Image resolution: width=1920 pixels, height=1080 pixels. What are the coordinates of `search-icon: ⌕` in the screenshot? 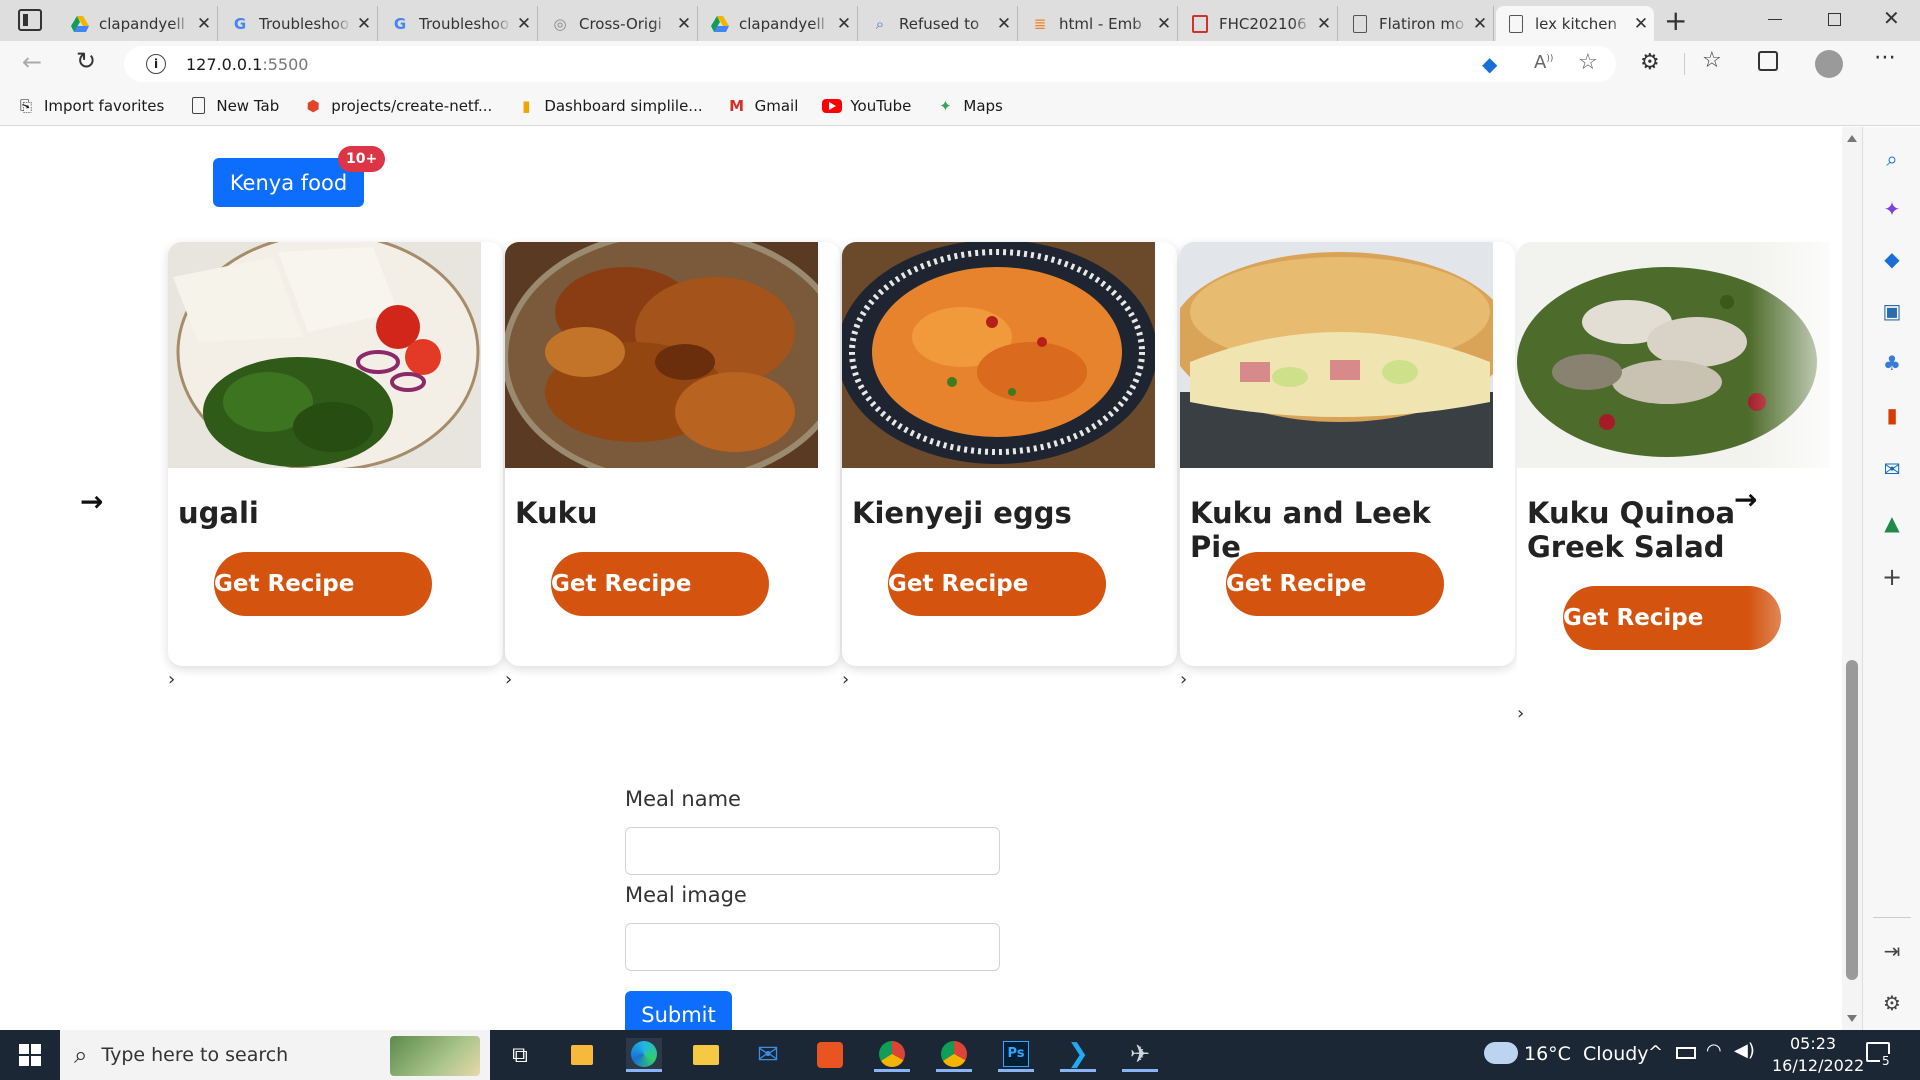 It's located at (1892, 159).